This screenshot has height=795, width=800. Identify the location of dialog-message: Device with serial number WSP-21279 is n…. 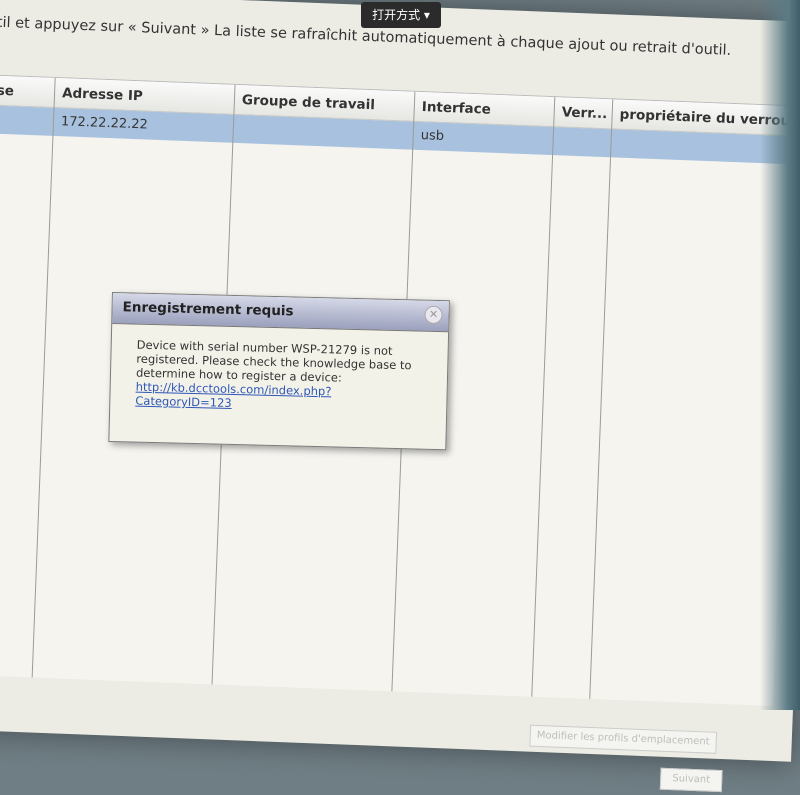
(281, 376).